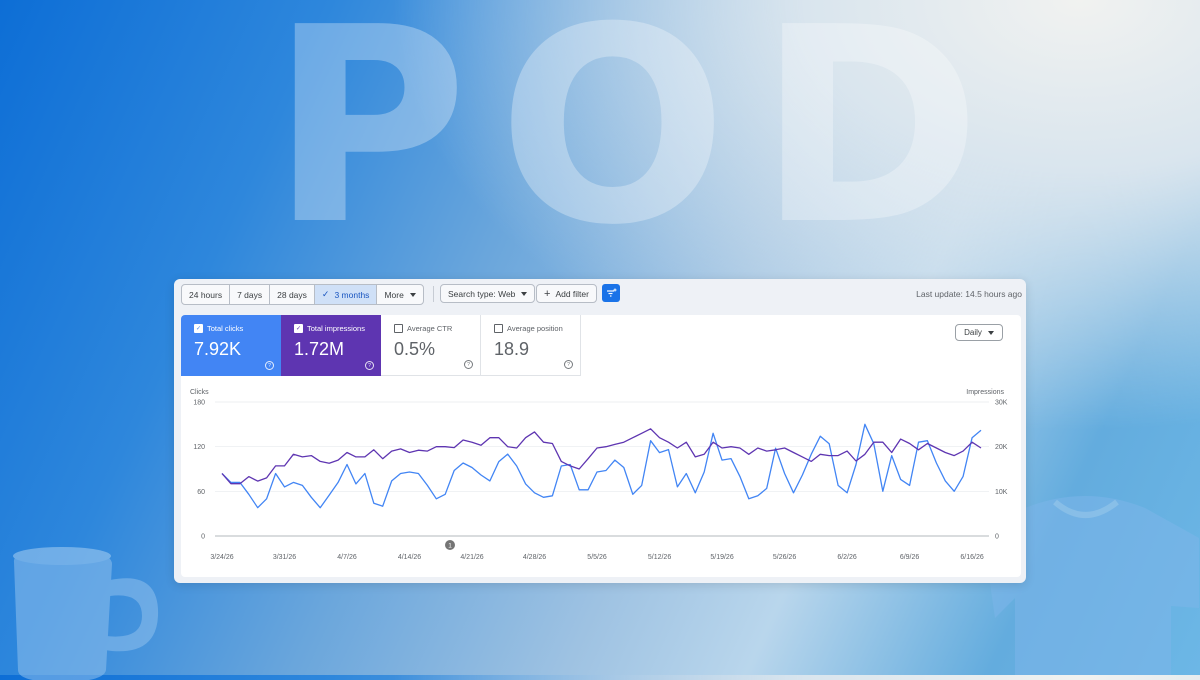 The width and height of the screenshot is (1200, 680). I want to click on y-tick-right: 0, so click(997, 537).